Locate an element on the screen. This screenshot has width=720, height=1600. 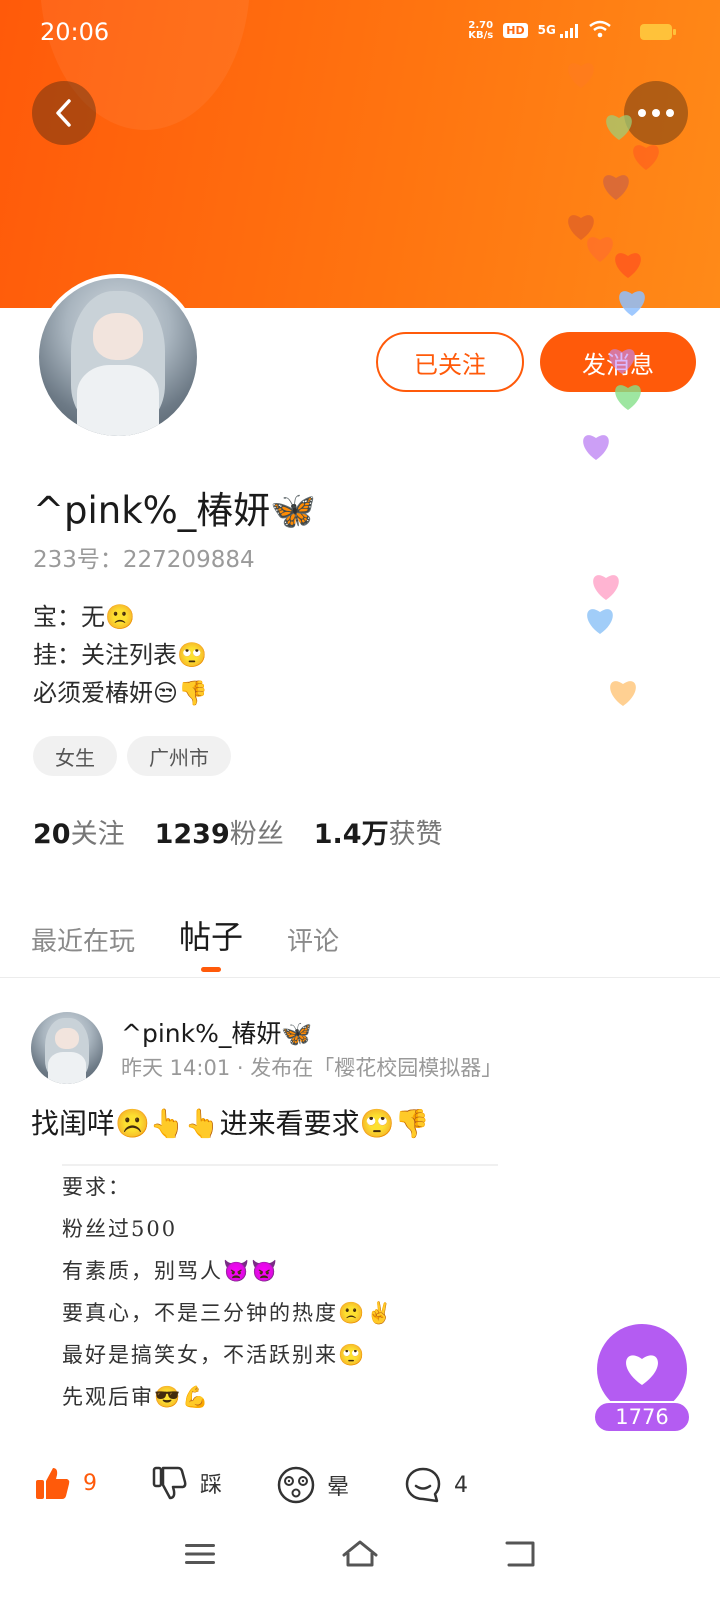
chevron-left-icon is located at coordinates (63, 113).